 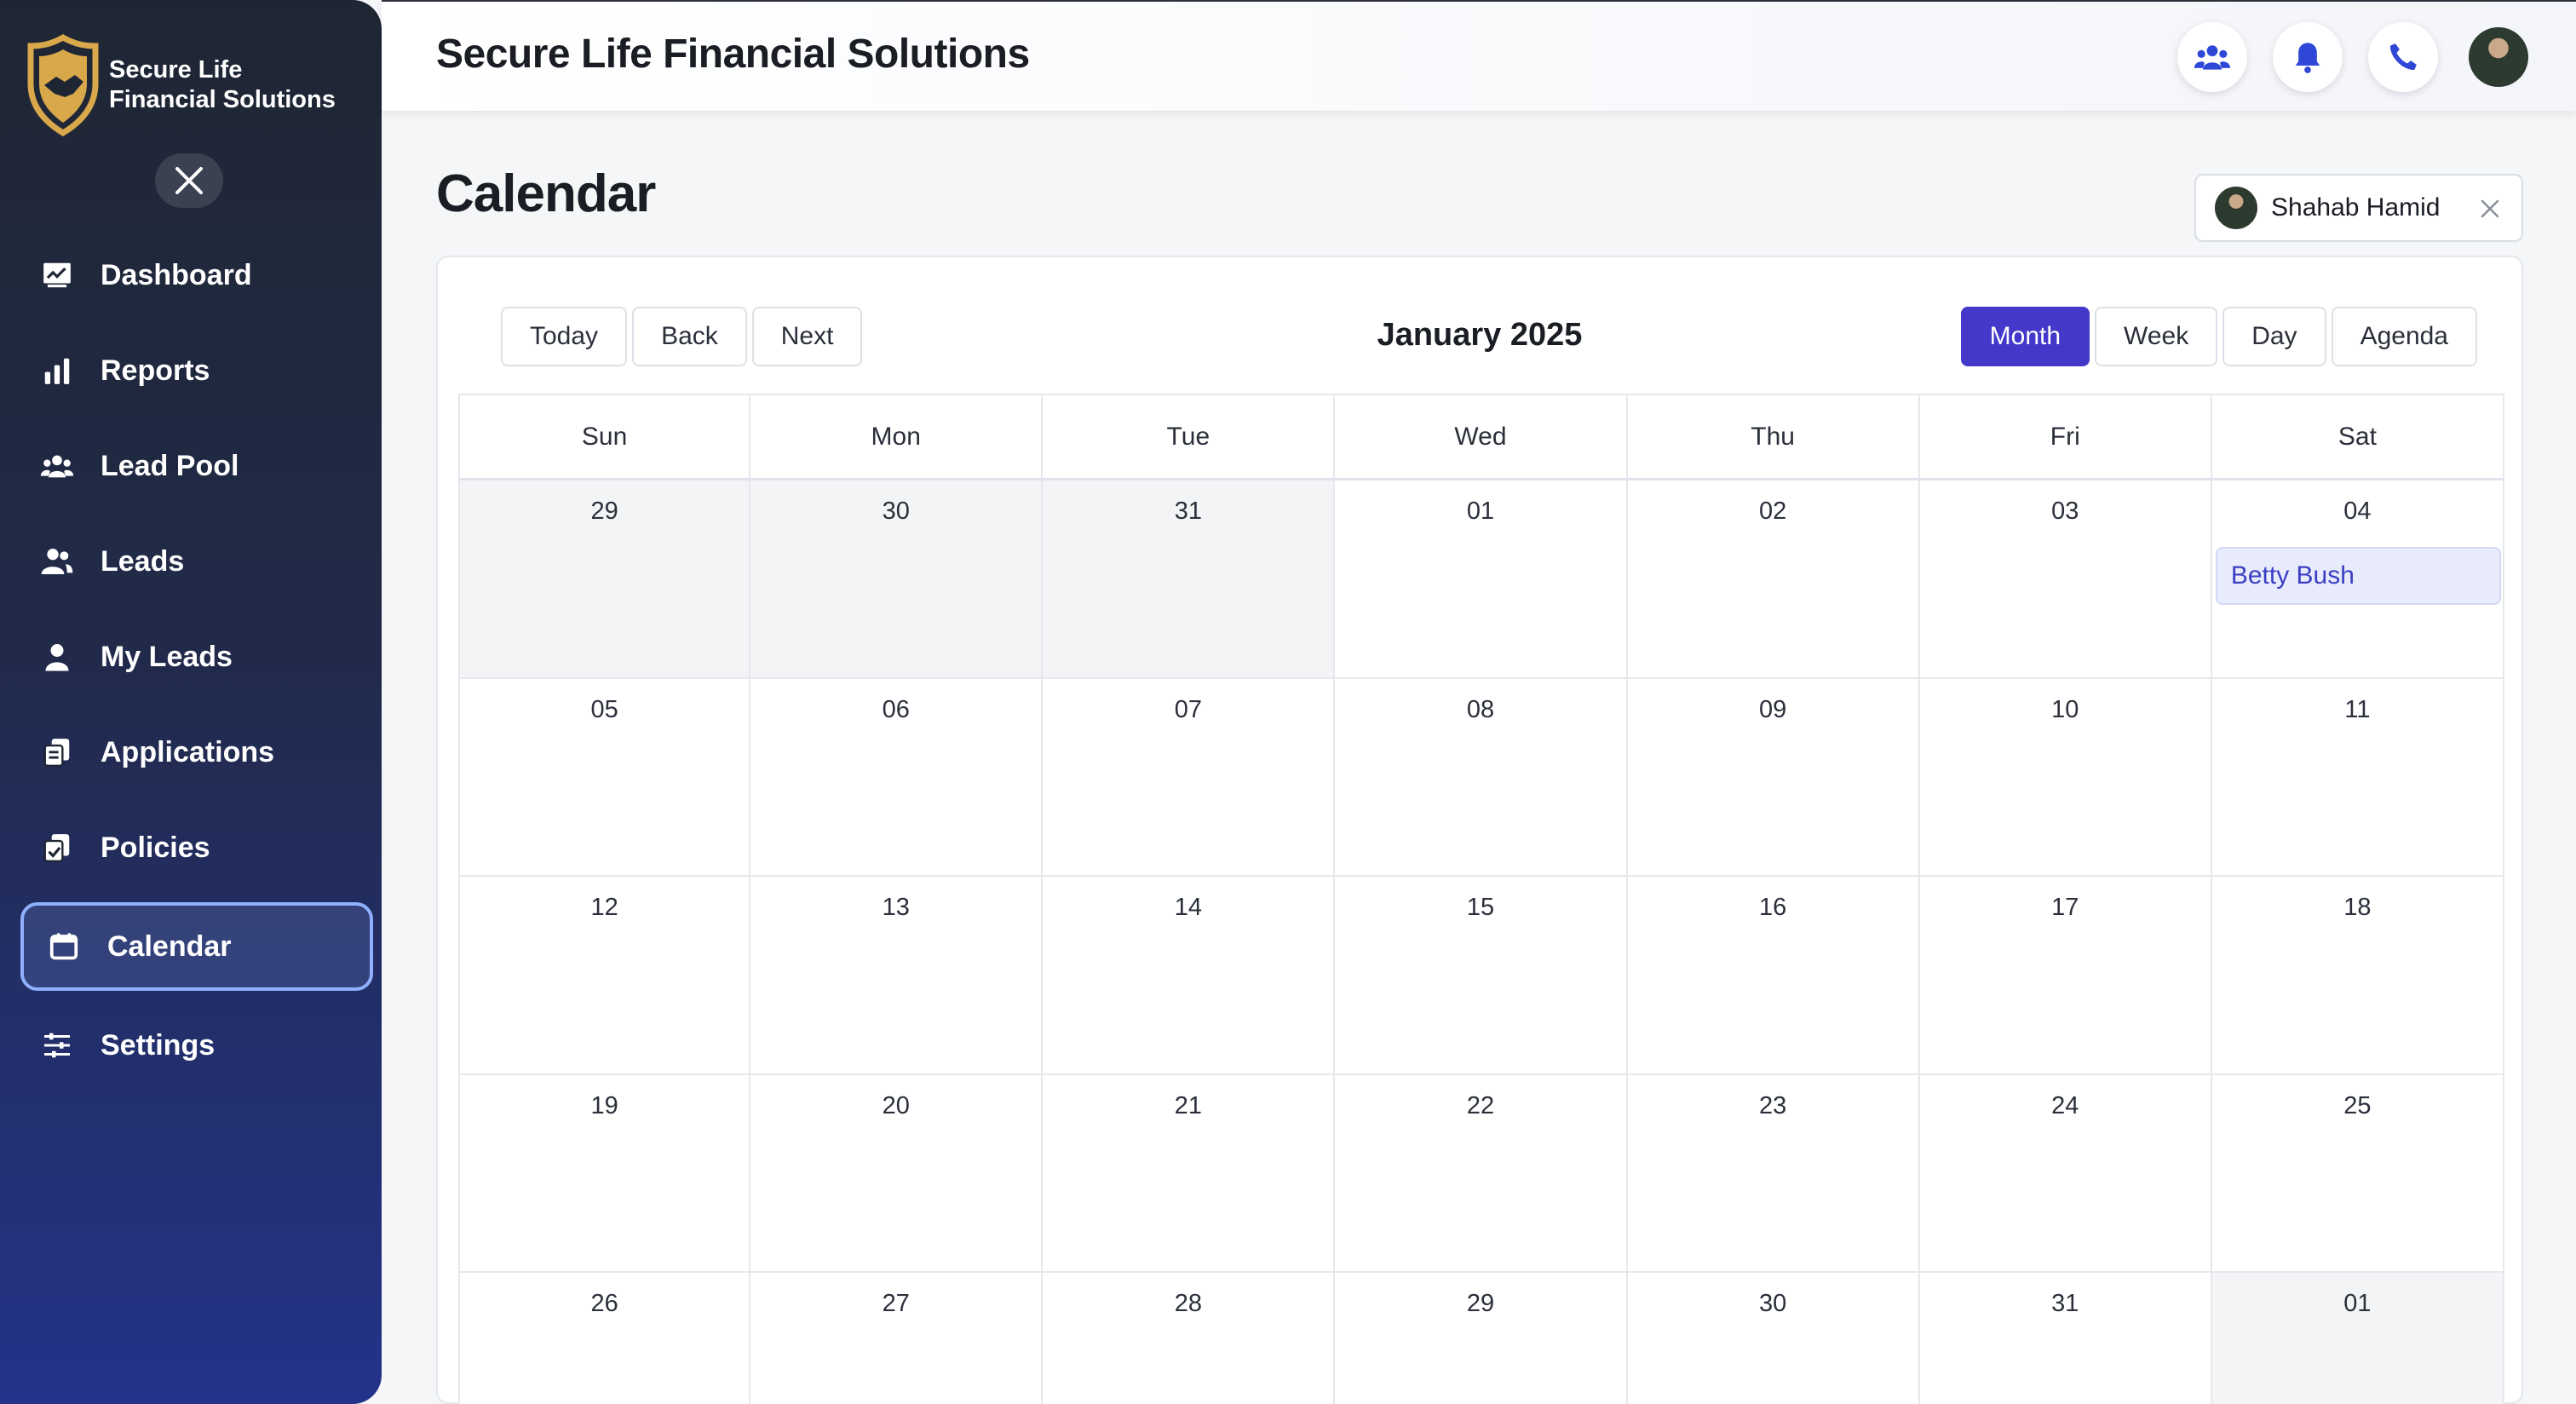 I want to click on close-sidebar-button, so click(x=189, y=180).